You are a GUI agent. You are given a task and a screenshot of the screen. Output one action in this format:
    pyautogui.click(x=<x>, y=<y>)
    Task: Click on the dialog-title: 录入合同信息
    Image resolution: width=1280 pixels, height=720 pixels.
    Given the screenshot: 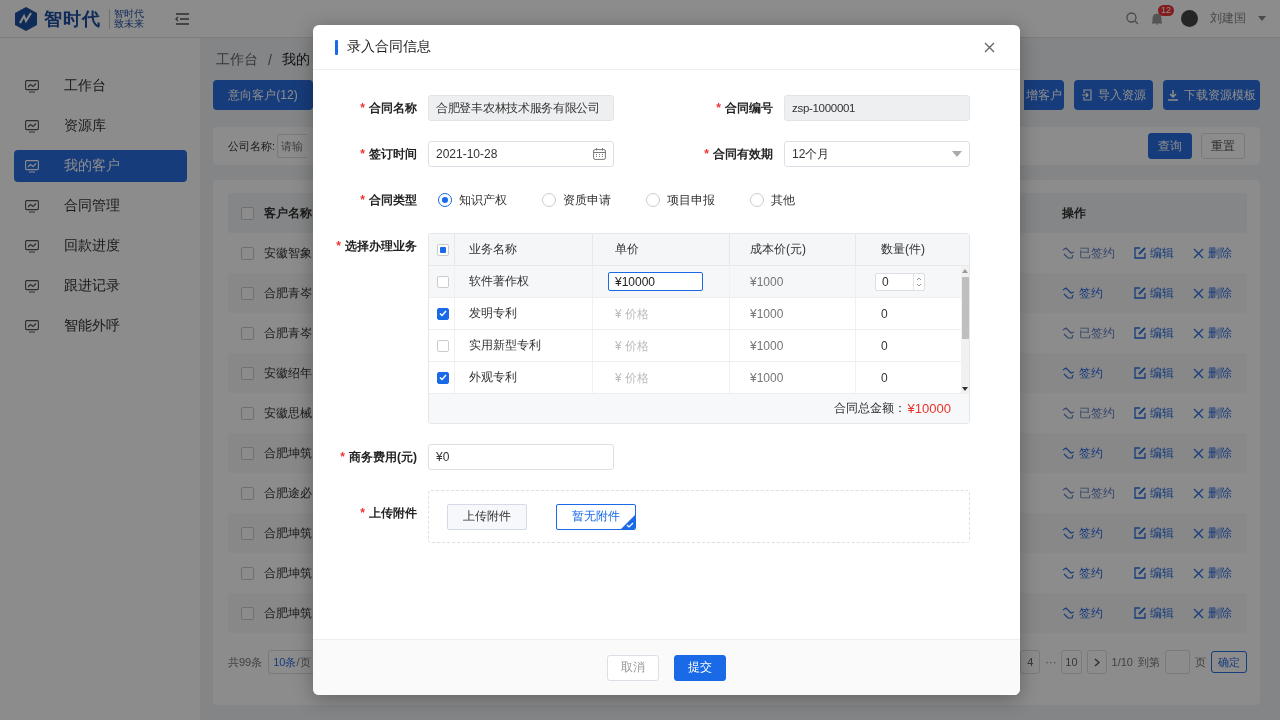 What is the action you would take?
    pyautogui.click(x=389, y=47)
    